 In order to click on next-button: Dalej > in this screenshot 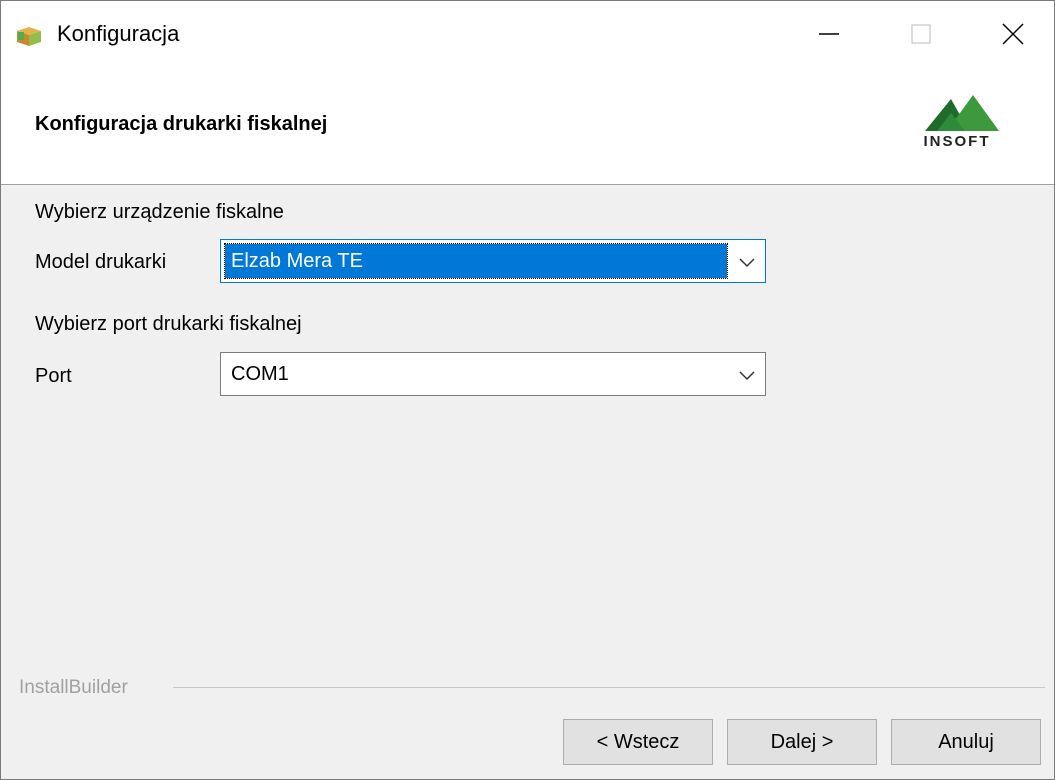, I will do `click(802, 742)`.